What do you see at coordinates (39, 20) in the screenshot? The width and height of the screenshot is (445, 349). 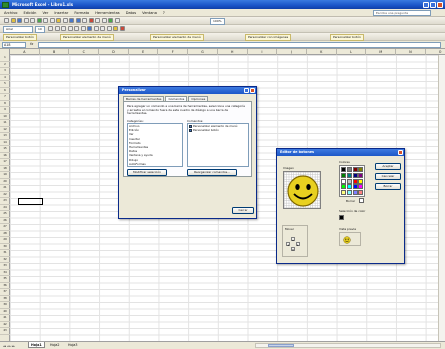 I see `spelling-icon` at bounding box center [39, 20].